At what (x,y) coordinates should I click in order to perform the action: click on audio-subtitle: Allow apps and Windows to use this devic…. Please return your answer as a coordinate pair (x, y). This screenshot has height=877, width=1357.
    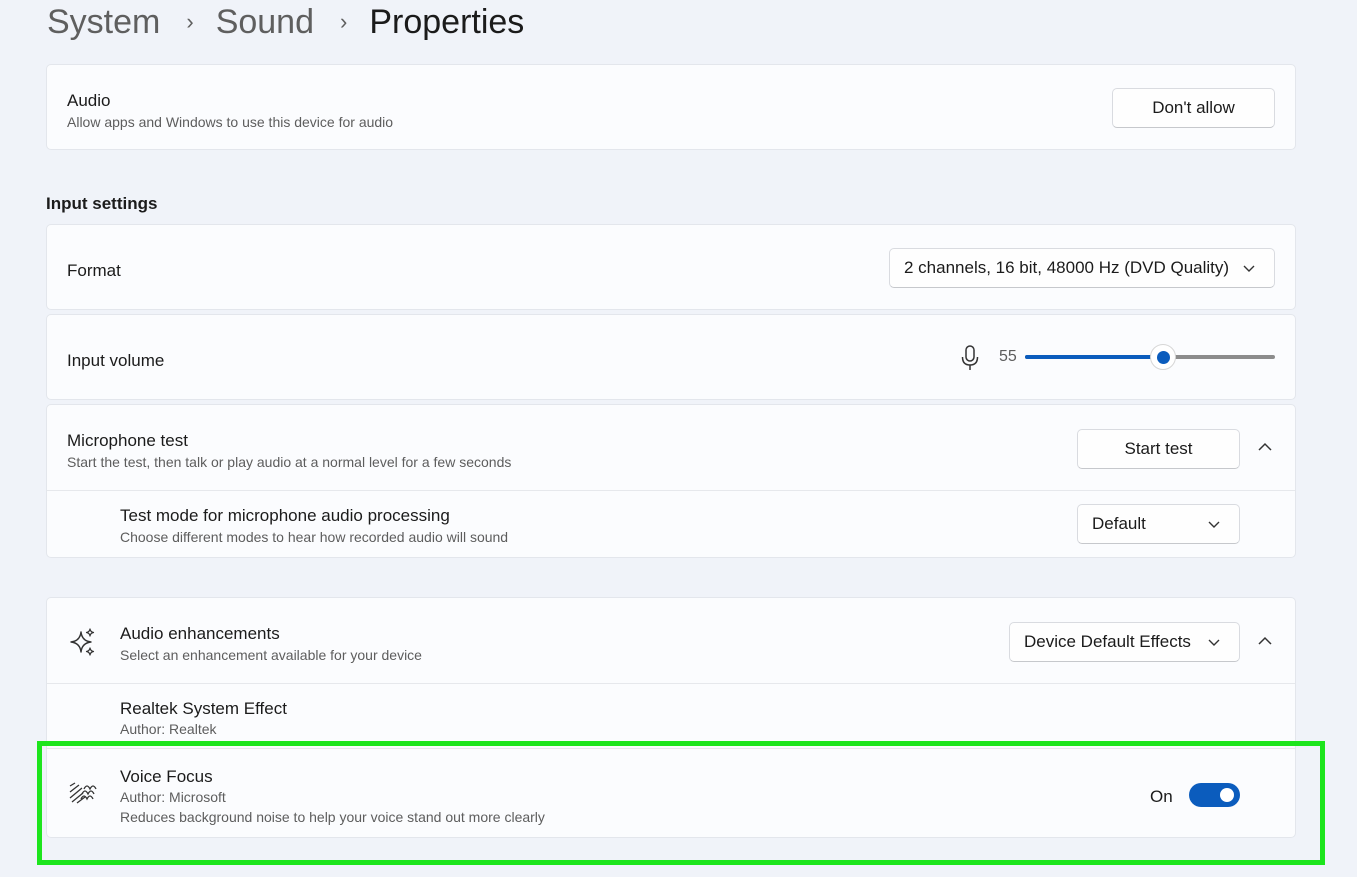
    Looking at the image, I should click on (230, 122).